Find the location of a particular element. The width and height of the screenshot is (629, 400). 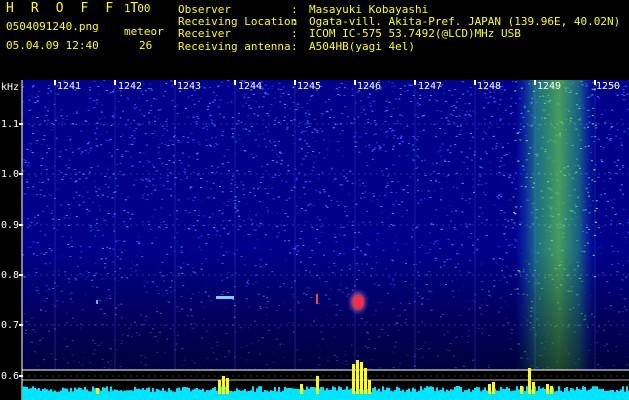

trace-peak is located at coordinates (493, 388).